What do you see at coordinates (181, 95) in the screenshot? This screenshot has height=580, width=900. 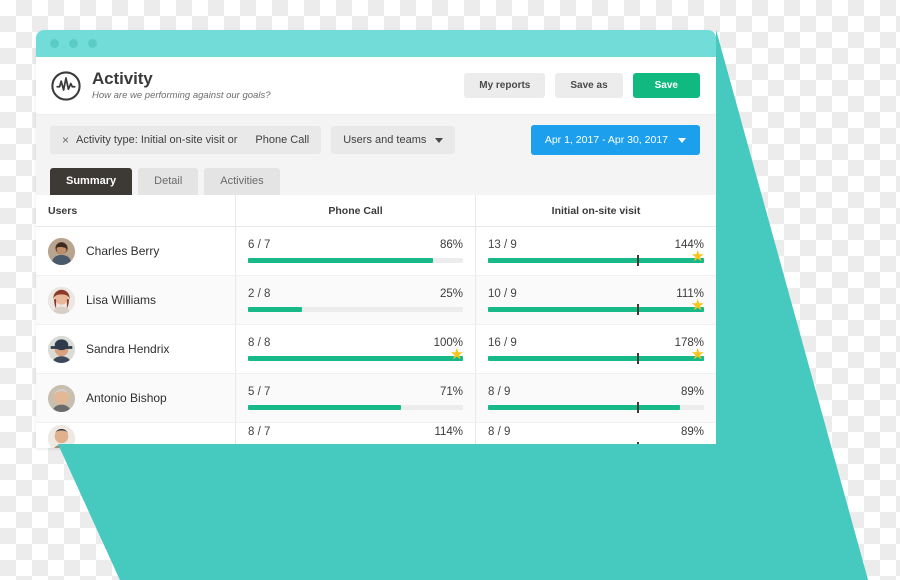 I see `page-subtitle: How are we performing against our goals?` at bounding box center [181, 95].